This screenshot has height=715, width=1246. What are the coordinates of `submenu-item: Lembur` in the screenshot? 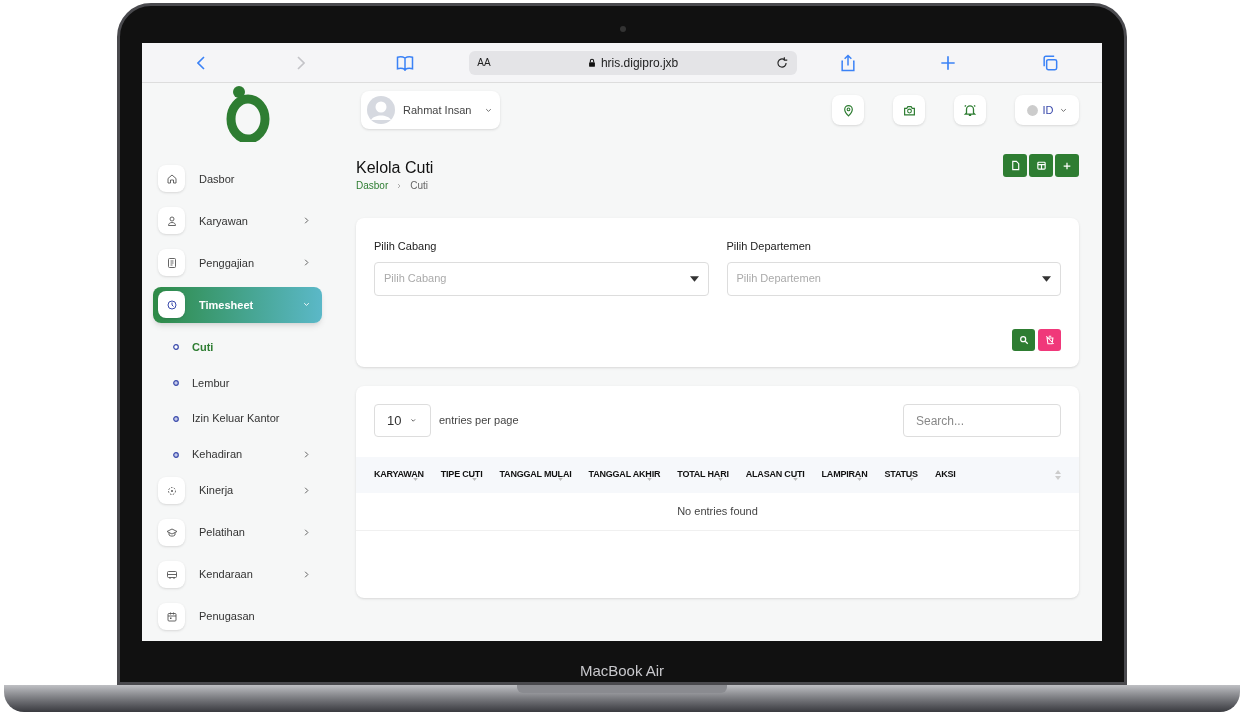 It's located at (237, 382).